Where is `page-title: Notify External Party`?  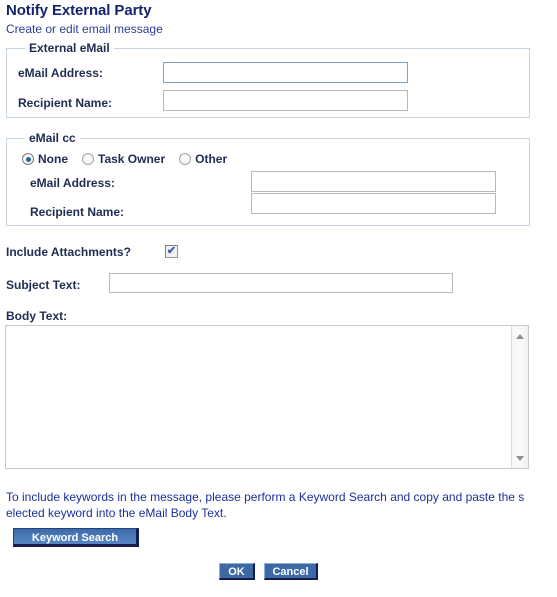
page-title: Notify External Party is located at coordinates (79, 10).